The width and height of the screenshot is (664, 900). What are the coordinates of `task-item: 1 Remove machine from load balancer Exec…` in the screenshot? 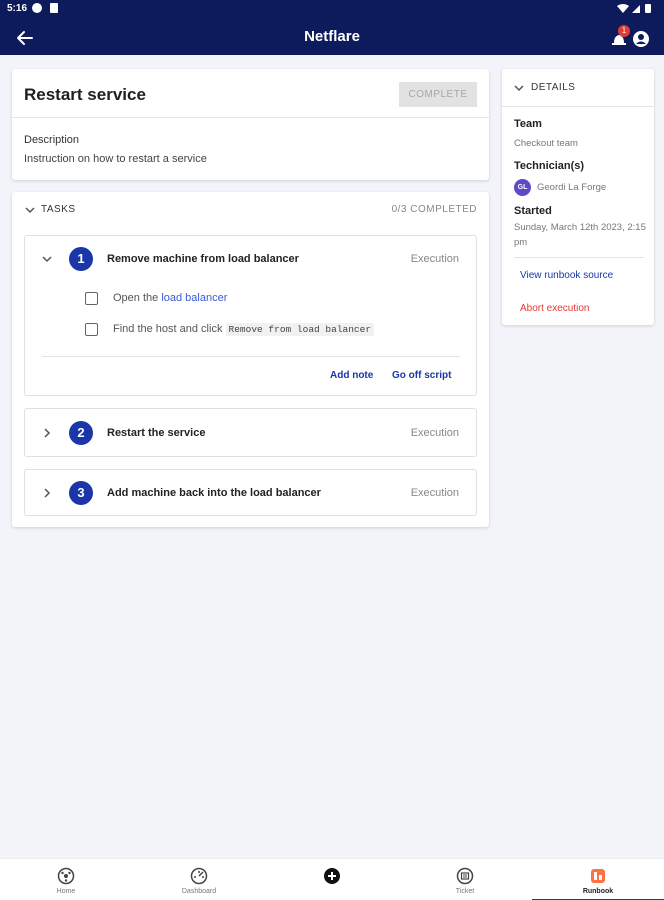 It's located at (250, 315).